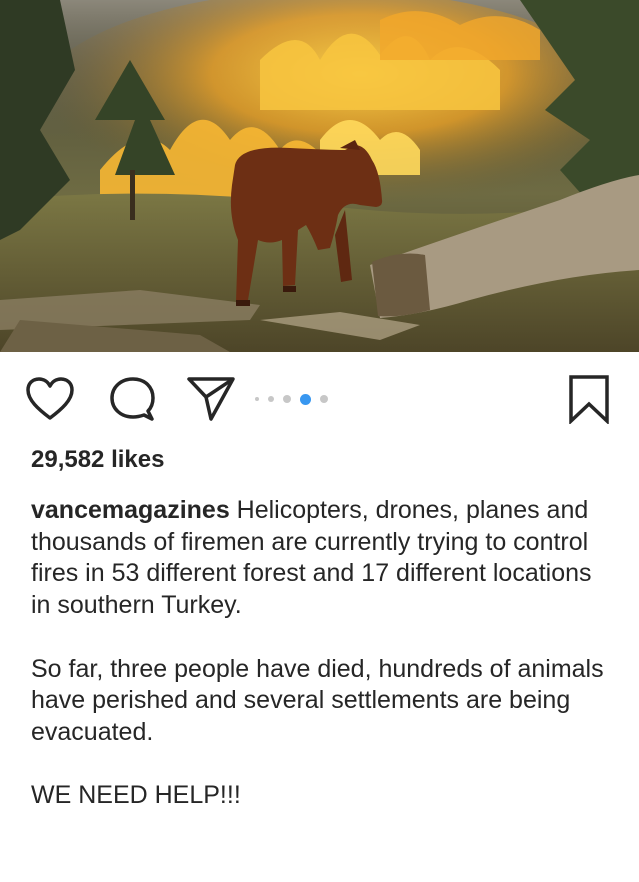 Image resolution: width=639 pixels, height=882 pixels. What do you see at coordinates (132, 399) in the screenshot?
I see `comment-bubble-icon` at bounding box center [132, 399].